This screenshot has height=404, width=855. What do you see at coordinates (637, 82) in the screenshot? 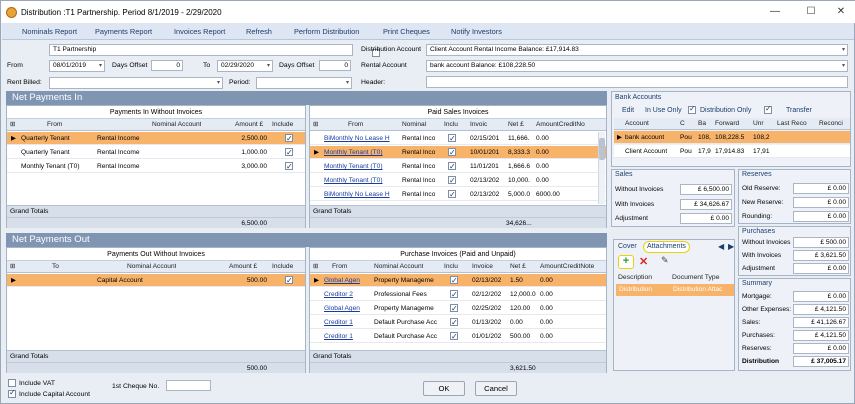
I see `header-field` at bounding box center [637, 82].